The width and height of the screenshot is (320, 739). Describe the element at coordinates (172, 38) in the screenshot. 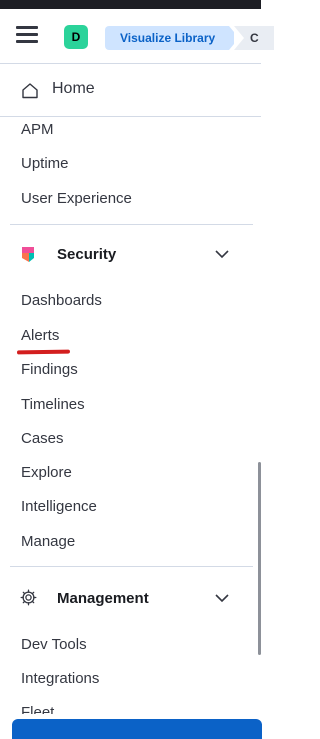

I see `breadcrumb-visualize-library: Visualize Library` at that location.